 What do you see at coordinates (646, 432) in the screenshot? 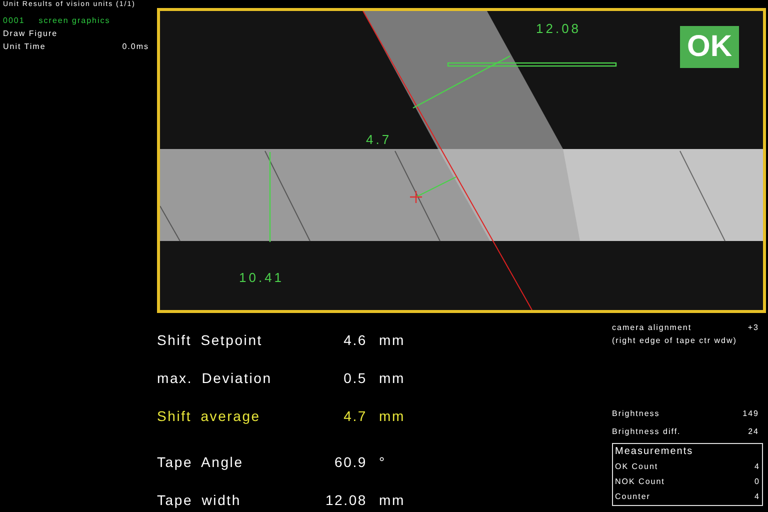
I see `brightness-label: Brightness diff.` at bounding box center [646, 432].